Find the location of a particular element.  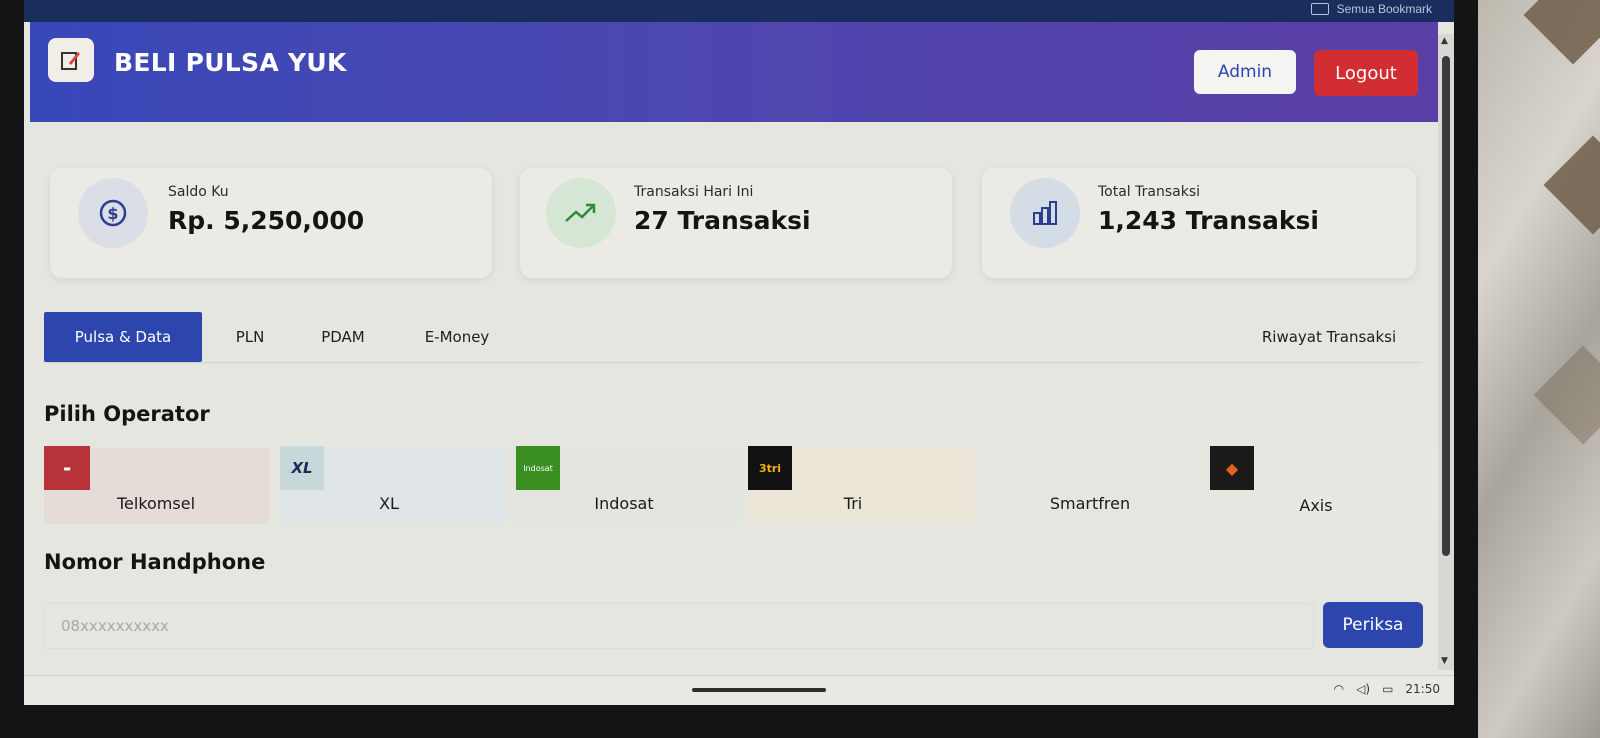

tab-pln: PLN is located at coordinates (250, 337).